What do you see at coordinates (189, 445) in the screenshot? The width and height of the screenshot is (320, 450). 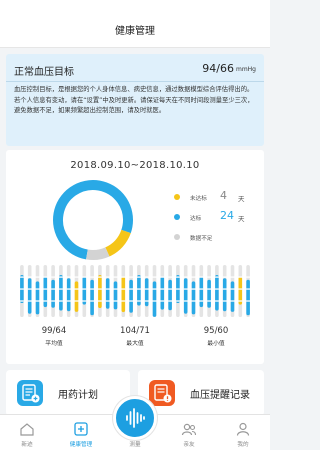 I see `tab-label: 亲友` at bounding box center [189, 445].